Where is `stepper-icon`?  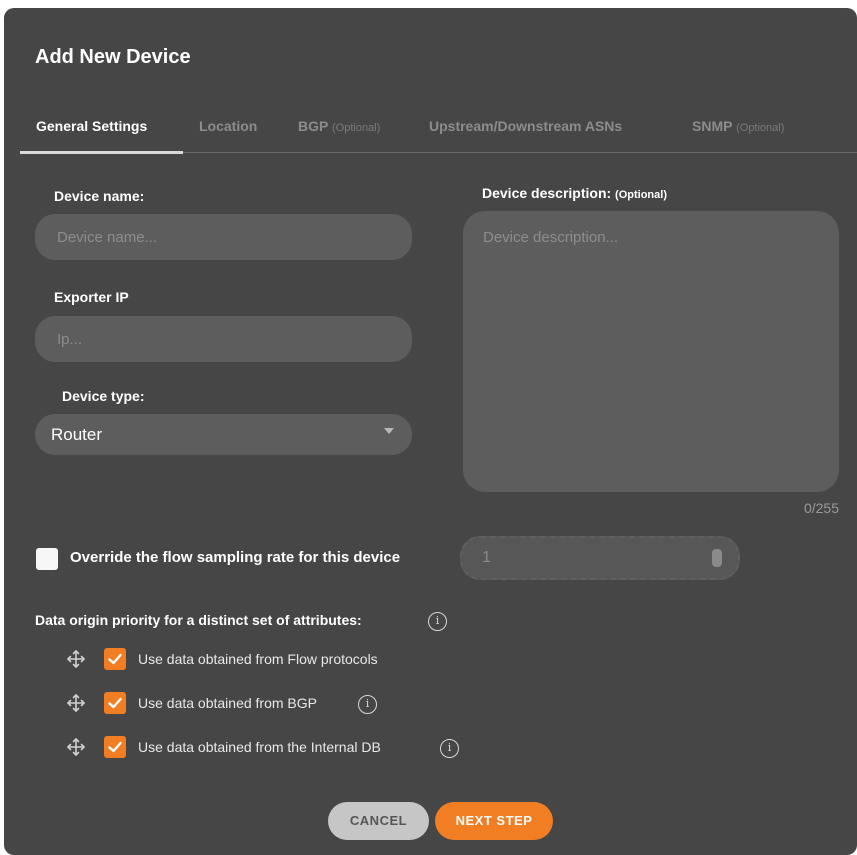 stepper-icon is located at coordinates (717, 558).